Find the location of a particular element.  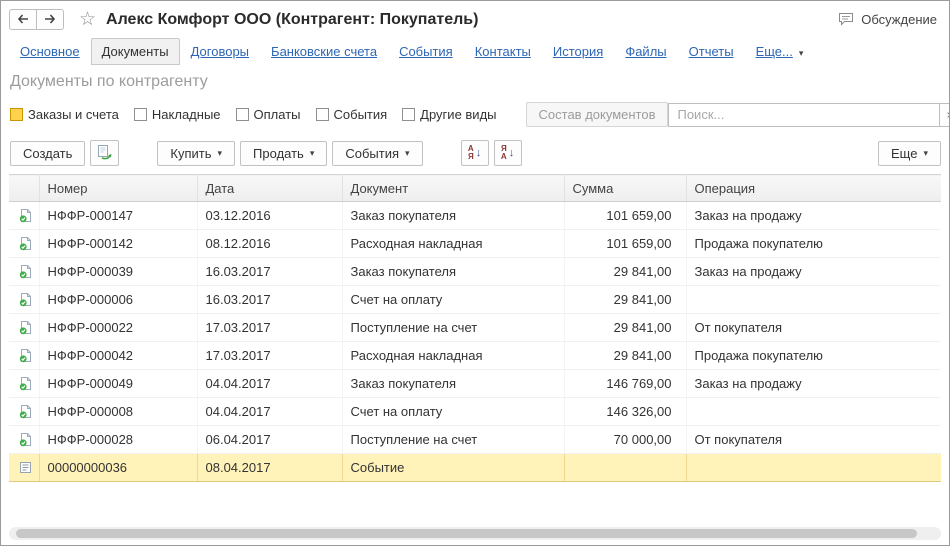

filter-checkbox-events: События is located at coordinates (351, 114).